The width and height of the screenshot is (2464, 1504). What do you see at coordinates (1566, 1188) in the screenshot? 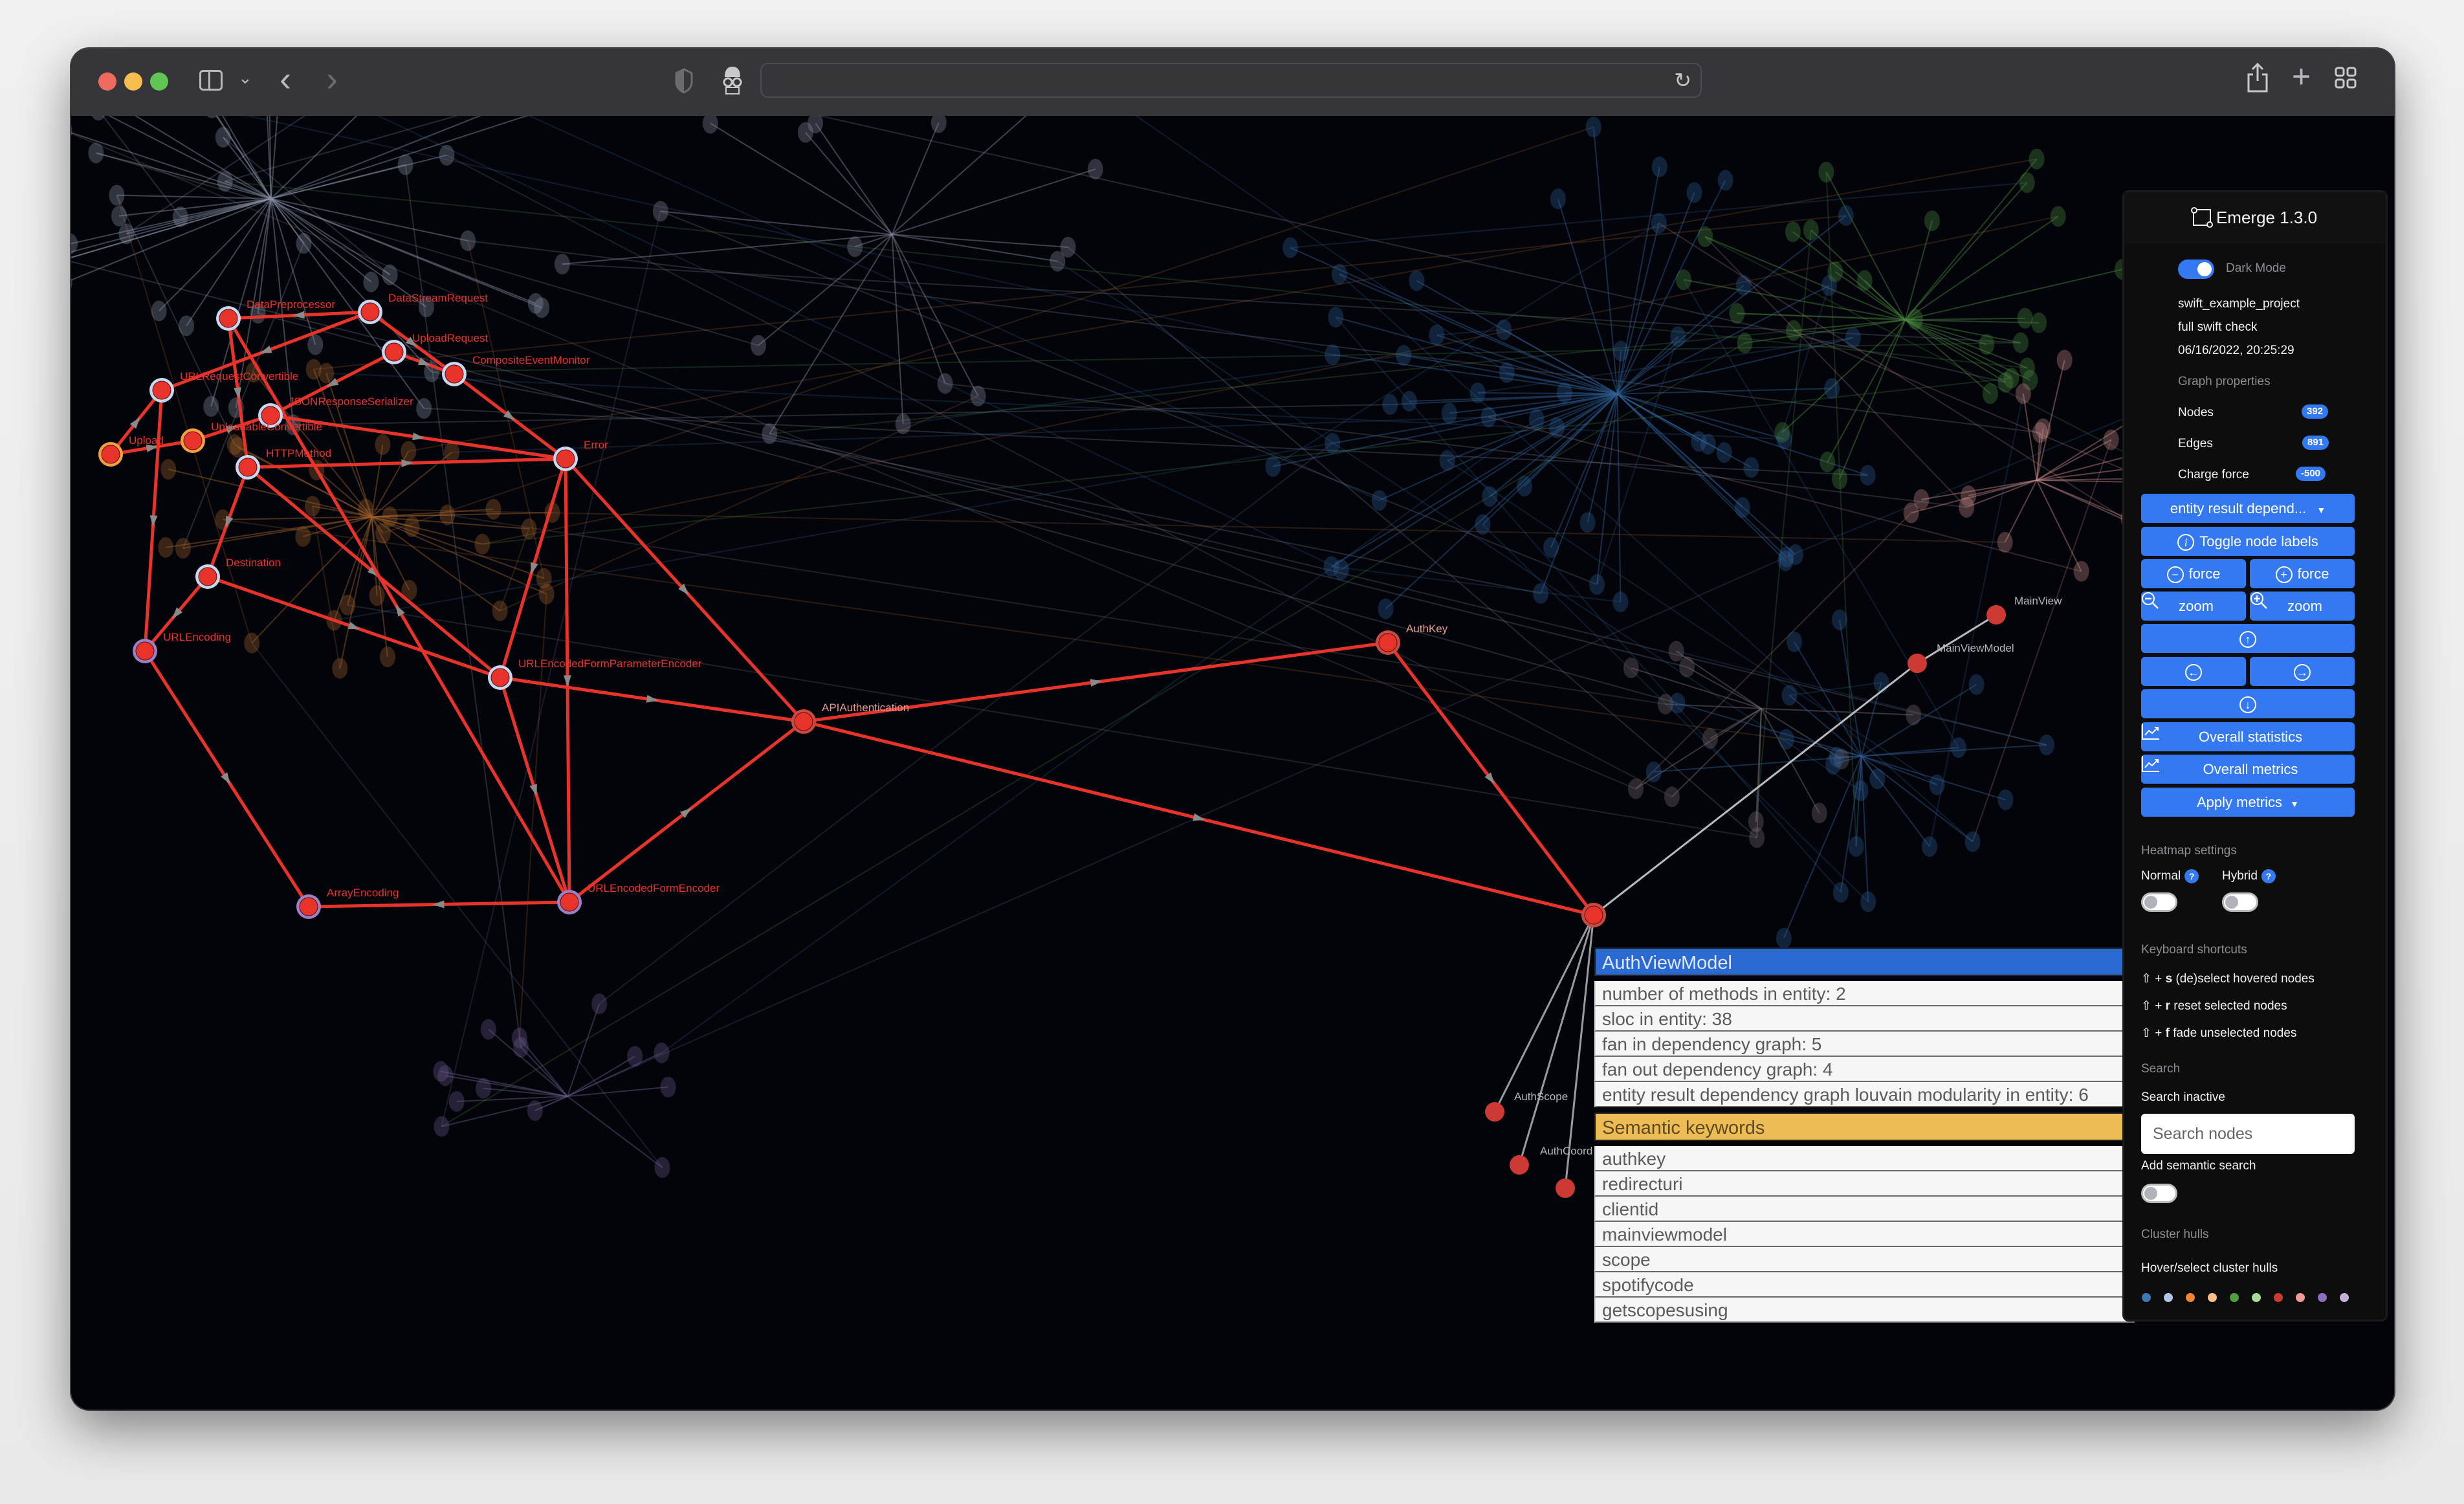
I see `graph-node-w` at bounding box center [1566, 1188].